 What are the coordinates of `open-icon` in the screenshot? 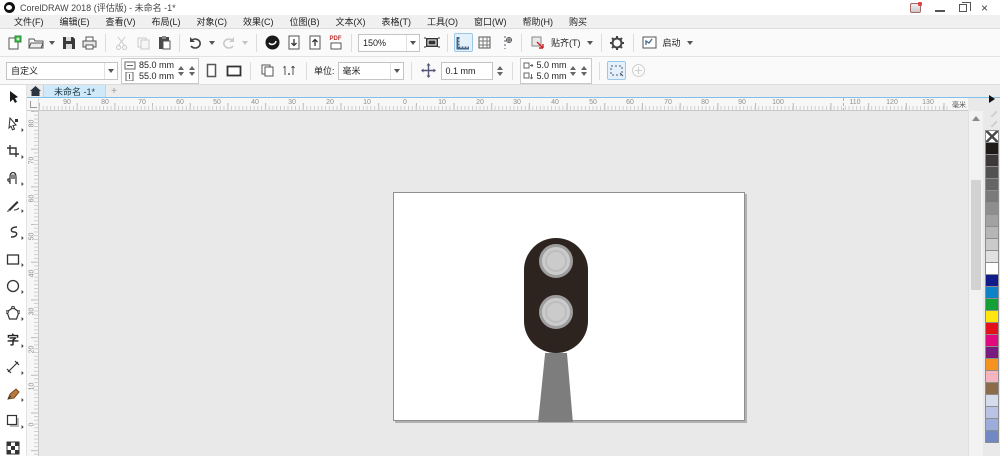 It's located at (35, 42).